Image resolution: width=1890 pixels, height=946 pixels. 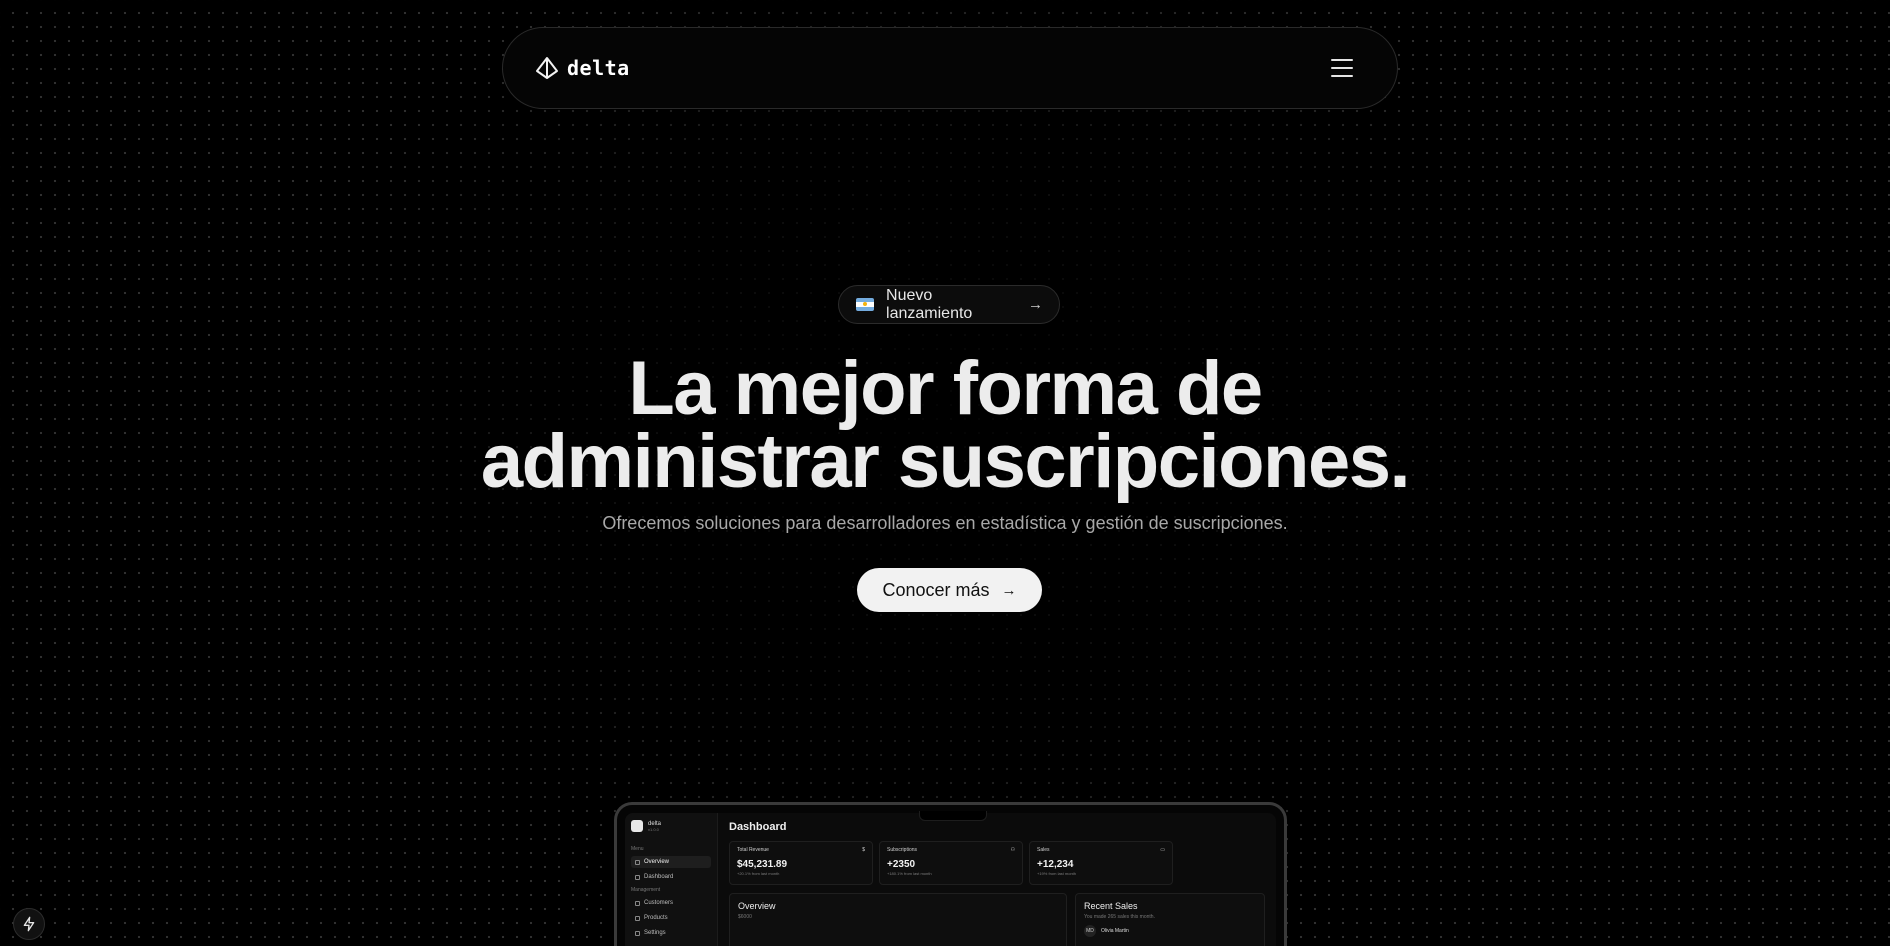 I want to click on badge-label: Nuevo lanzamiento, so click(x=929, y=304).